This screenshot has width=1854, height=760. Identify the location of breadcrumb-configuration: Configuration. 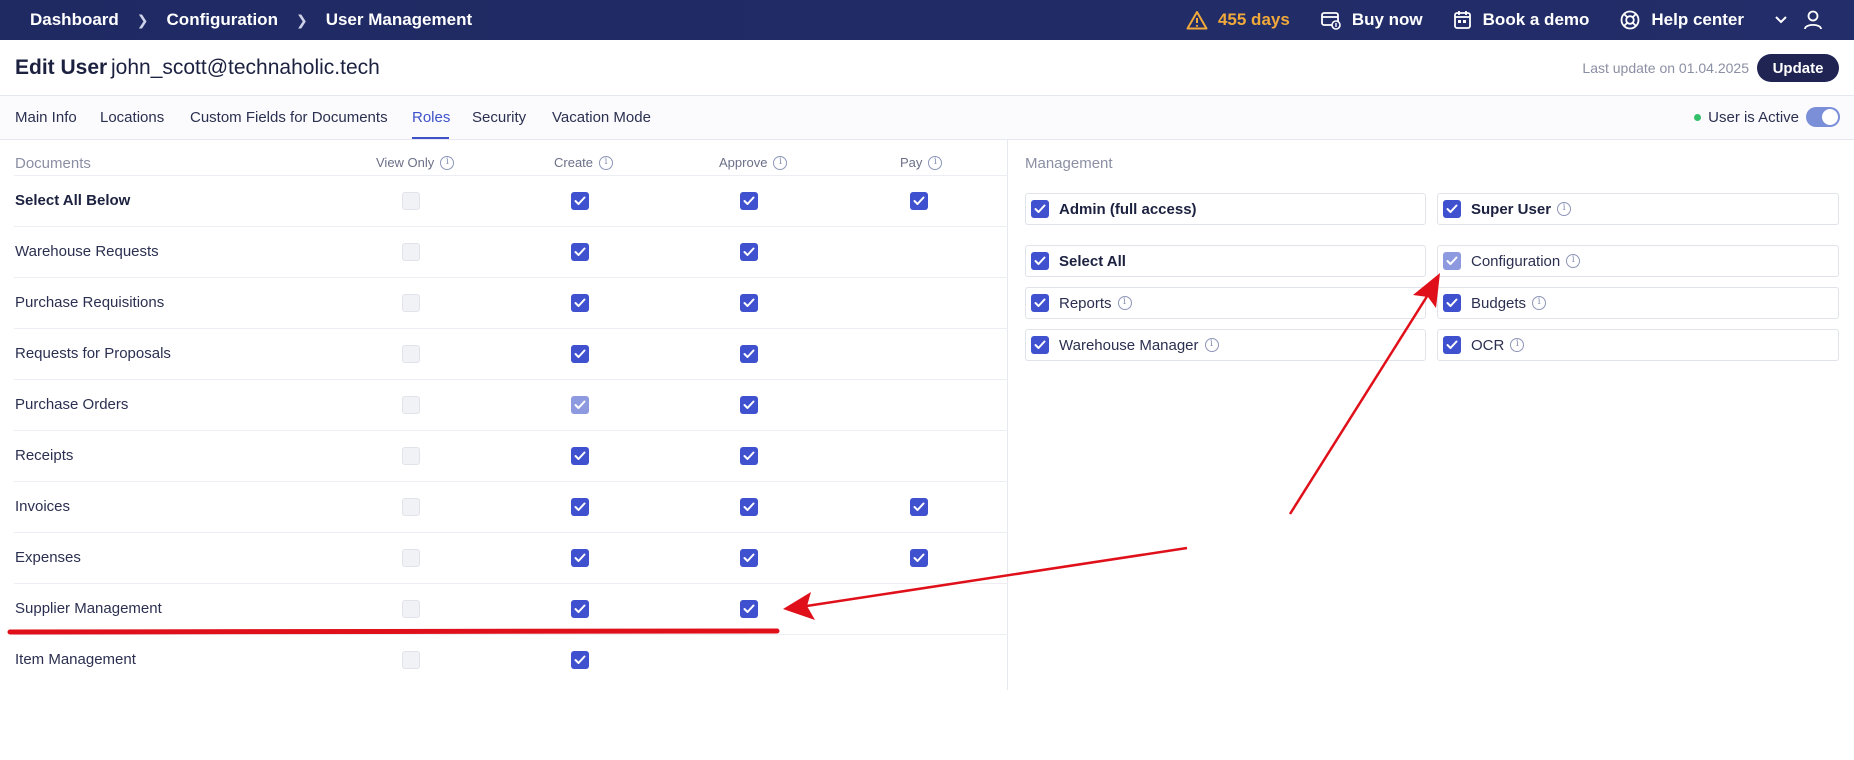
(222, 20).